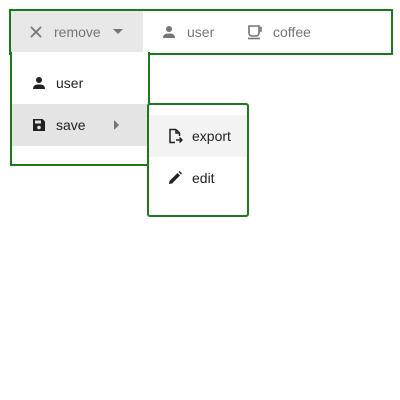  What do you see at coordinates (71, 125) in the screenshot?
I see `dropdown-item-label: save` at bounding box center [71, 125].